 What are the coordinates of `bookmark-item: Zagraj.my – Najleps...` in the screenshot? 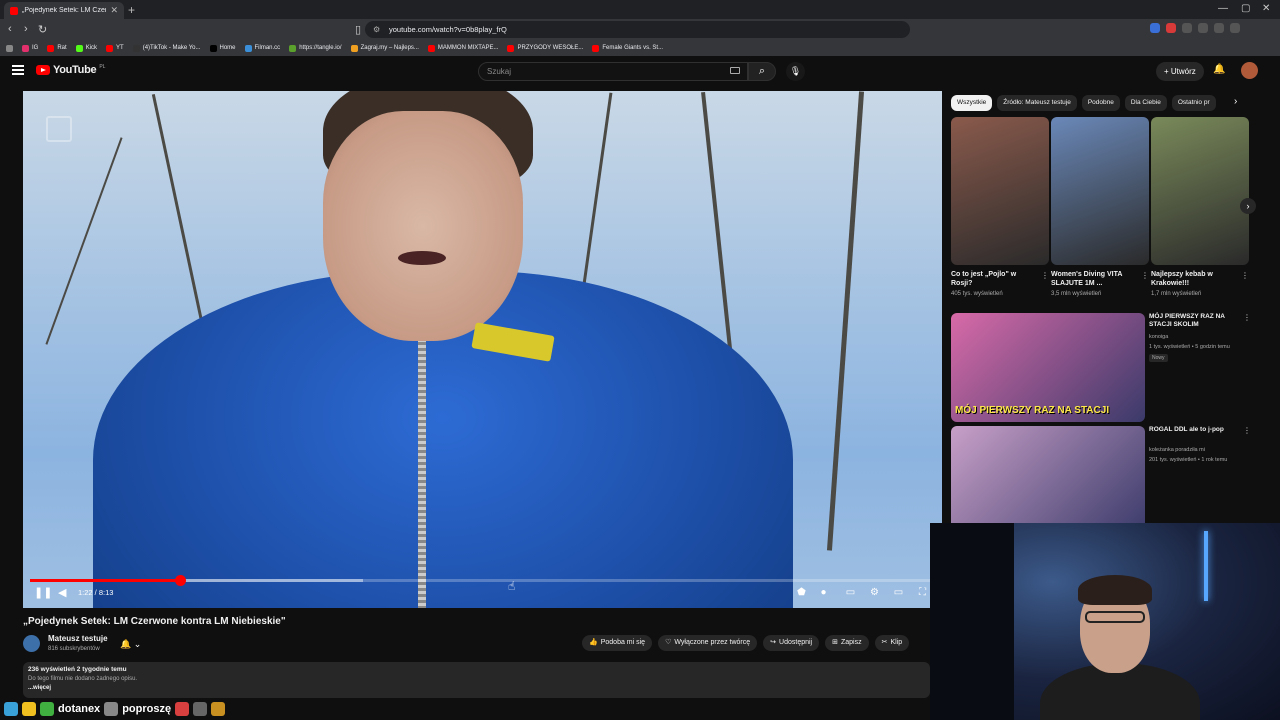 It's located at (384, 48).